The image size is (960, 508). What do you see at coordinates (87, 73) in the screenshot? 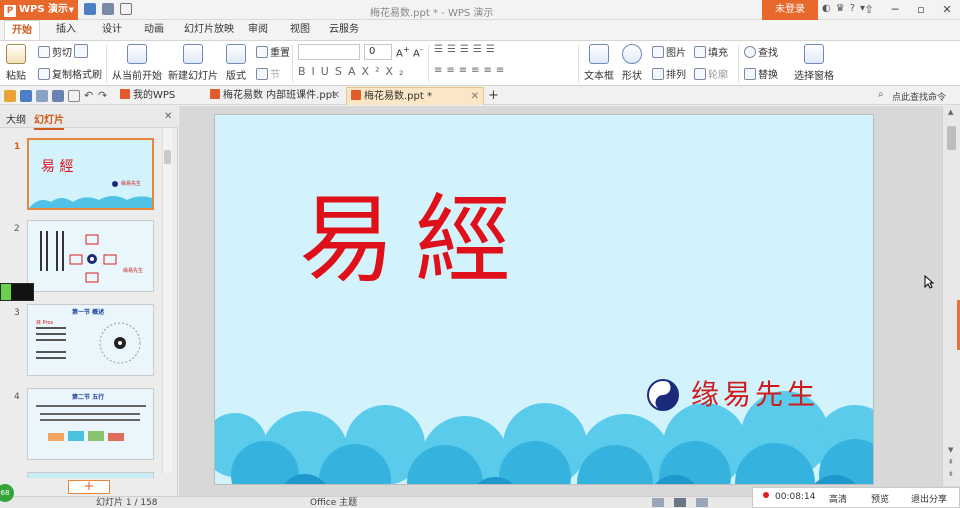
I see `format-painter-button: 格式刷` at bounding box center [87, 73].